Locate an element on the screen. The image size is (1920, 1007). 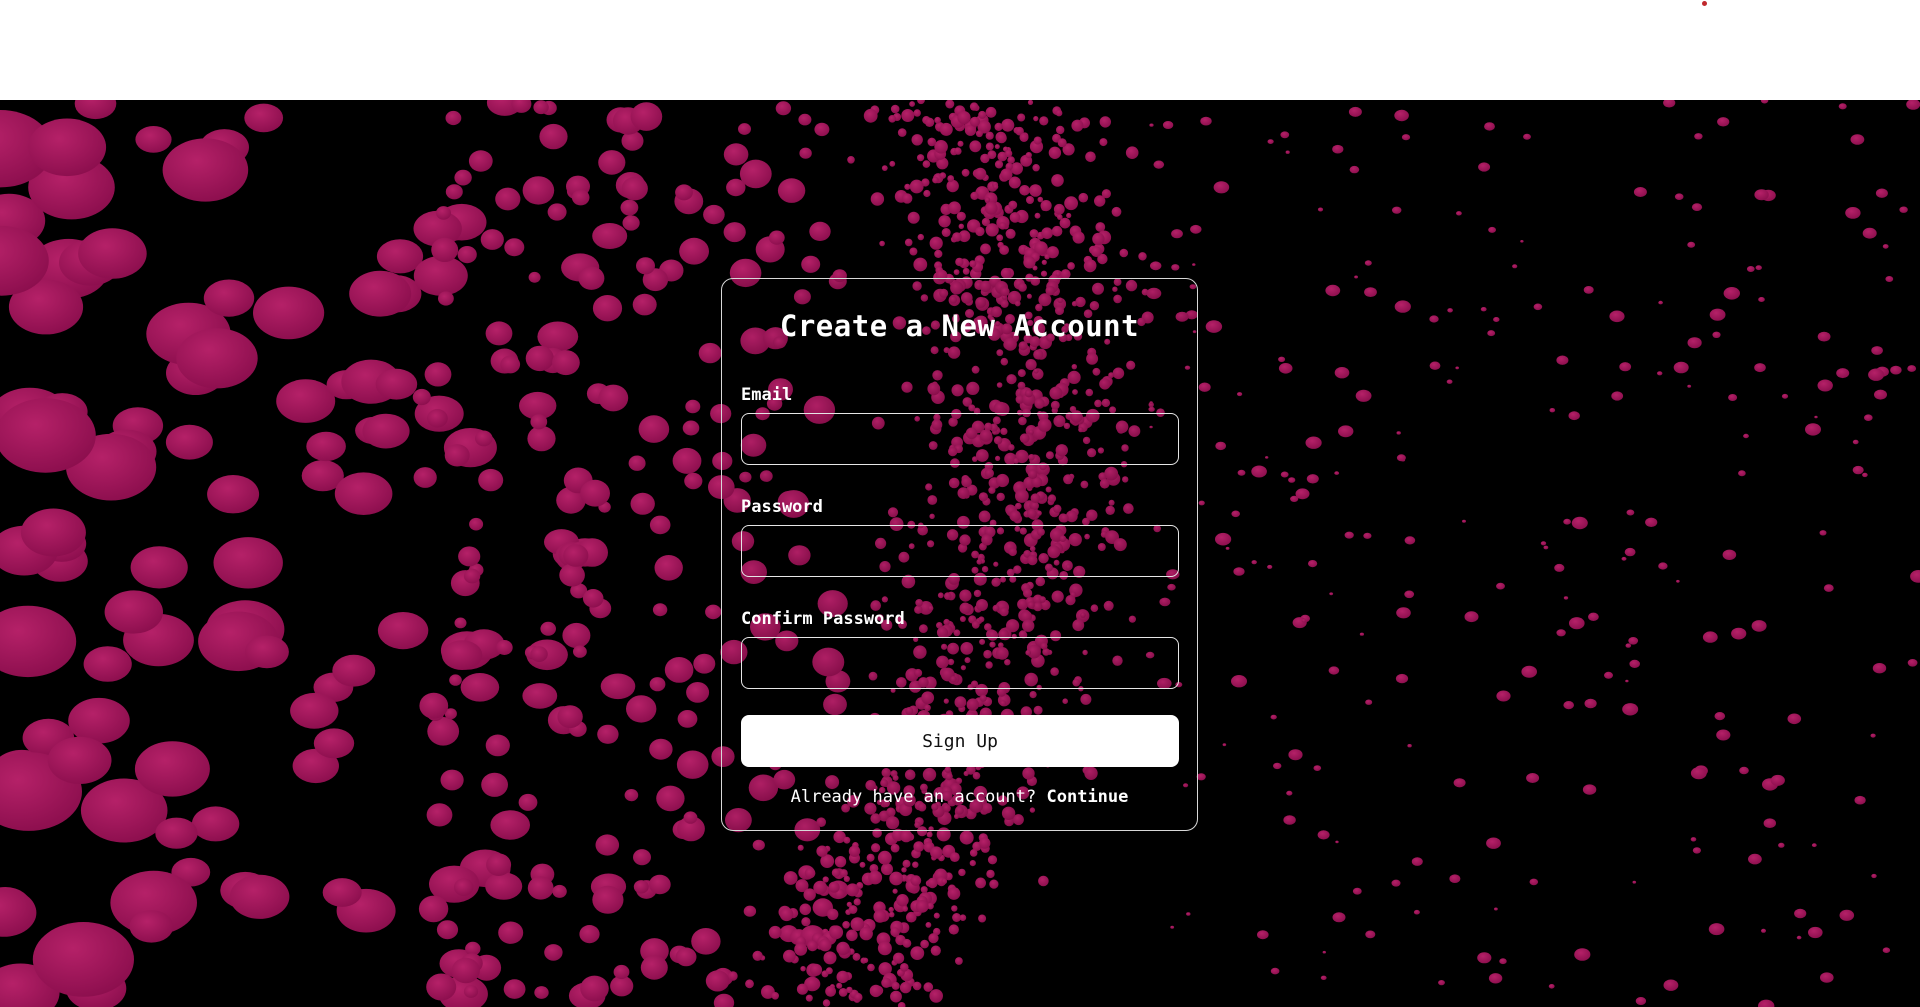
top-bar is located at coordinates (960, 50).